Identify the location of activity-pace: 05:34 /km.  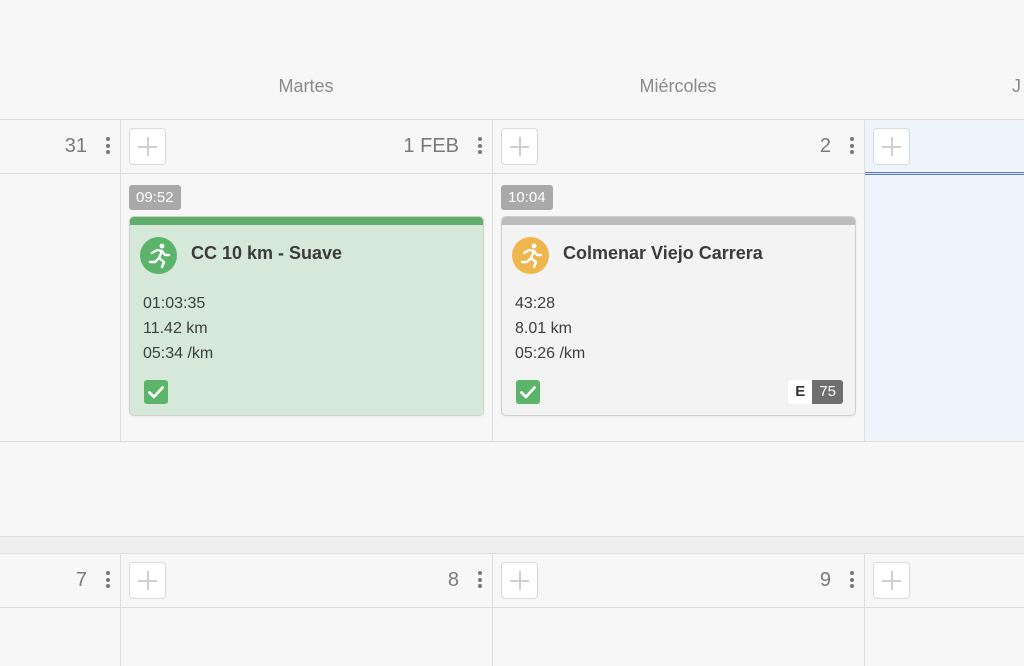
(178, 353).